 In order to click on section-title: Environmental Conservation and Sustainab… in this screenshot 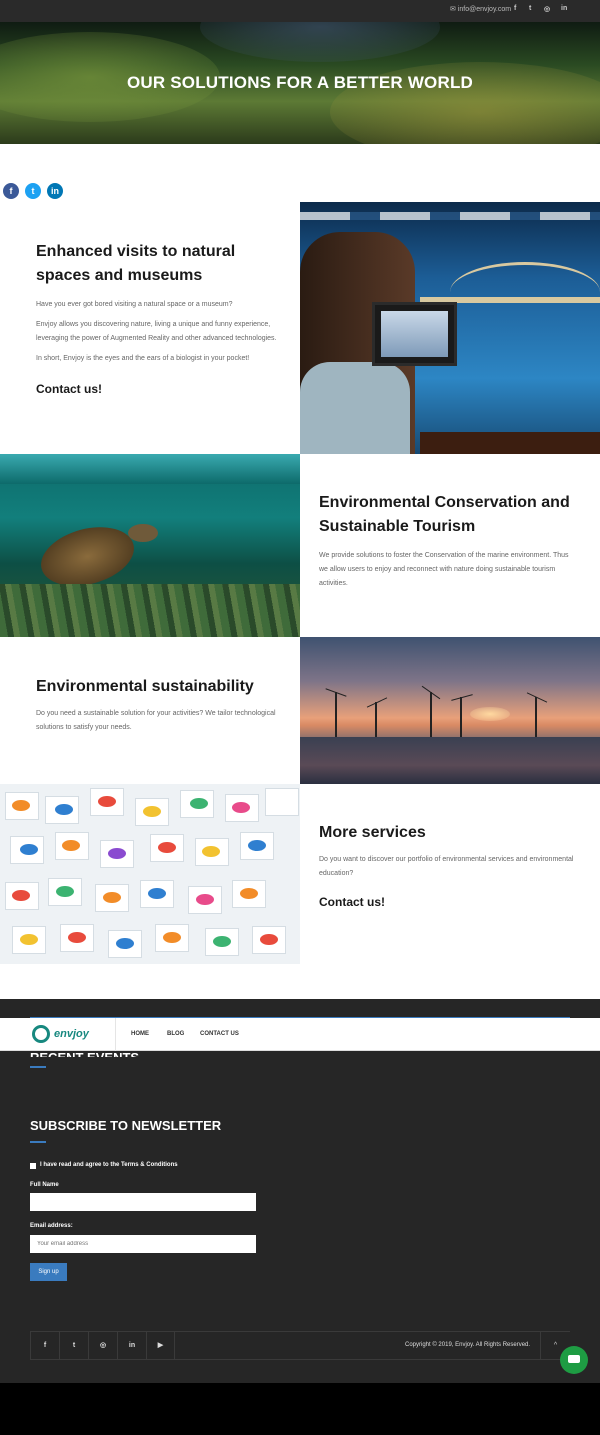, I will do `click(444, 514)`.